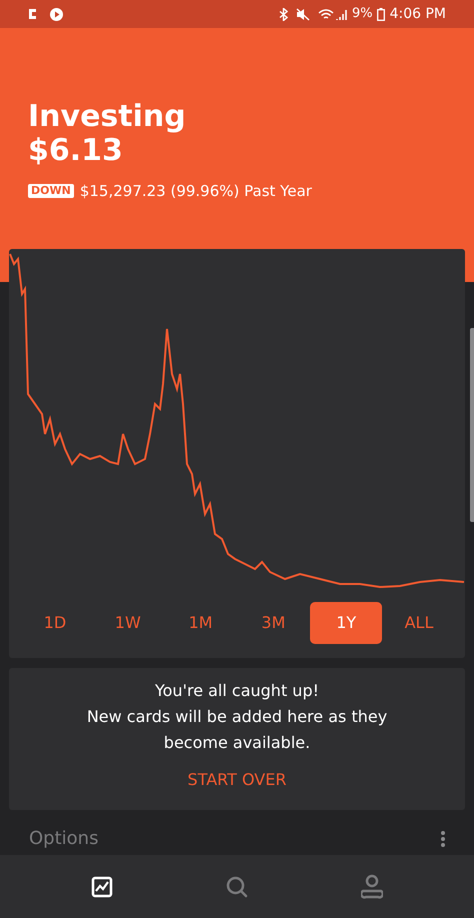  Describe the element at coordinates (418, 14) in the screenshot. I see `clock-time: 4:06 PM` at that location.